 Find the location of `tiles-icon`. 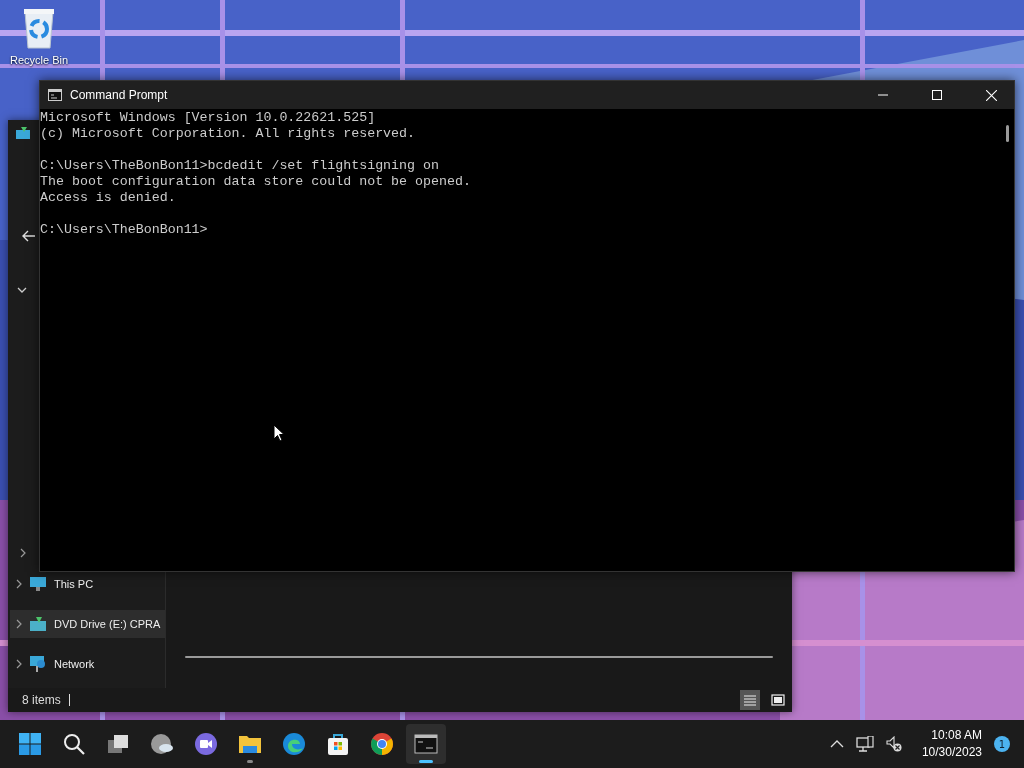

tiles-icon is located at coordinates (778, 700).